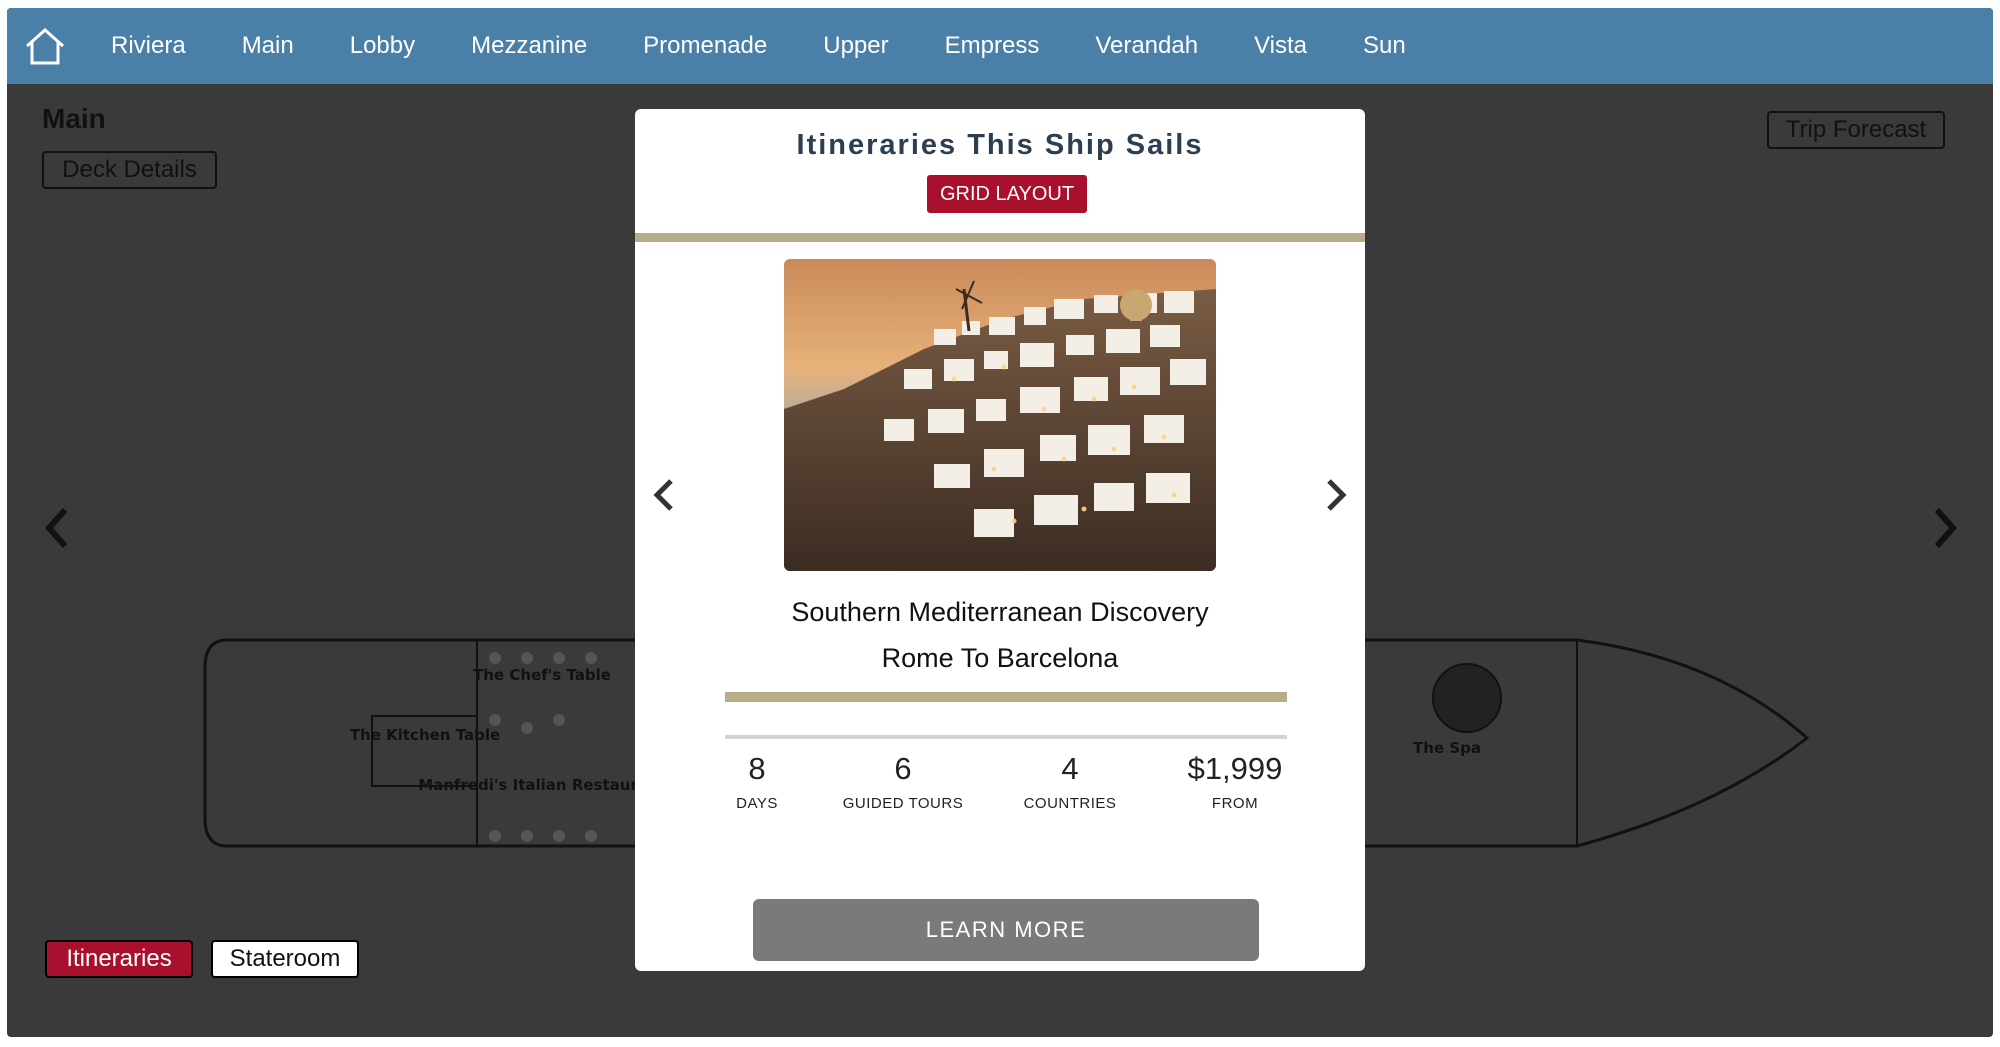 This screenshot has height=1047, width=2000. Describe the element at coordinates (1006, 930) in the screenshot. I see `learn-more-button: LEARN MORE` at that location.